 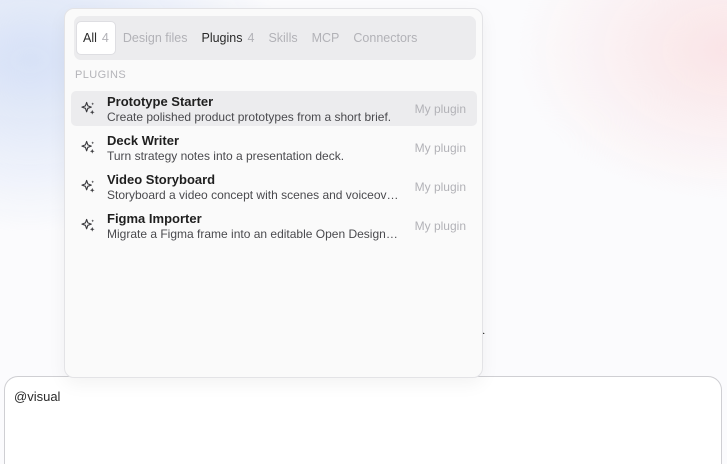 What do you see at coordinates (161, 179) in the screenshot?
I see `plugin-title: Video Storyboard` at bounding box center [161, 179].